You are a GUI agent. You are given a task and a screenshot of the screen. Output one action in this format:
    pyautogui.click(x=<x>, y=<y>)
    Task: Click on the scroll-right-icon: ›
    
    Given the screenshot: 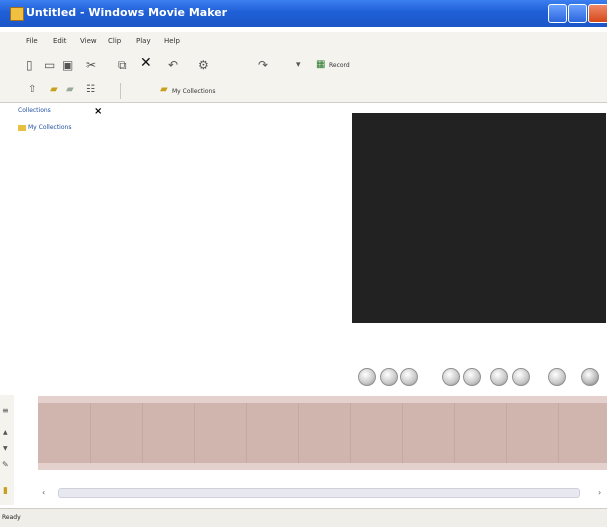 What is the action you would take?
    pyautogui.click(x=599, y=493)
    